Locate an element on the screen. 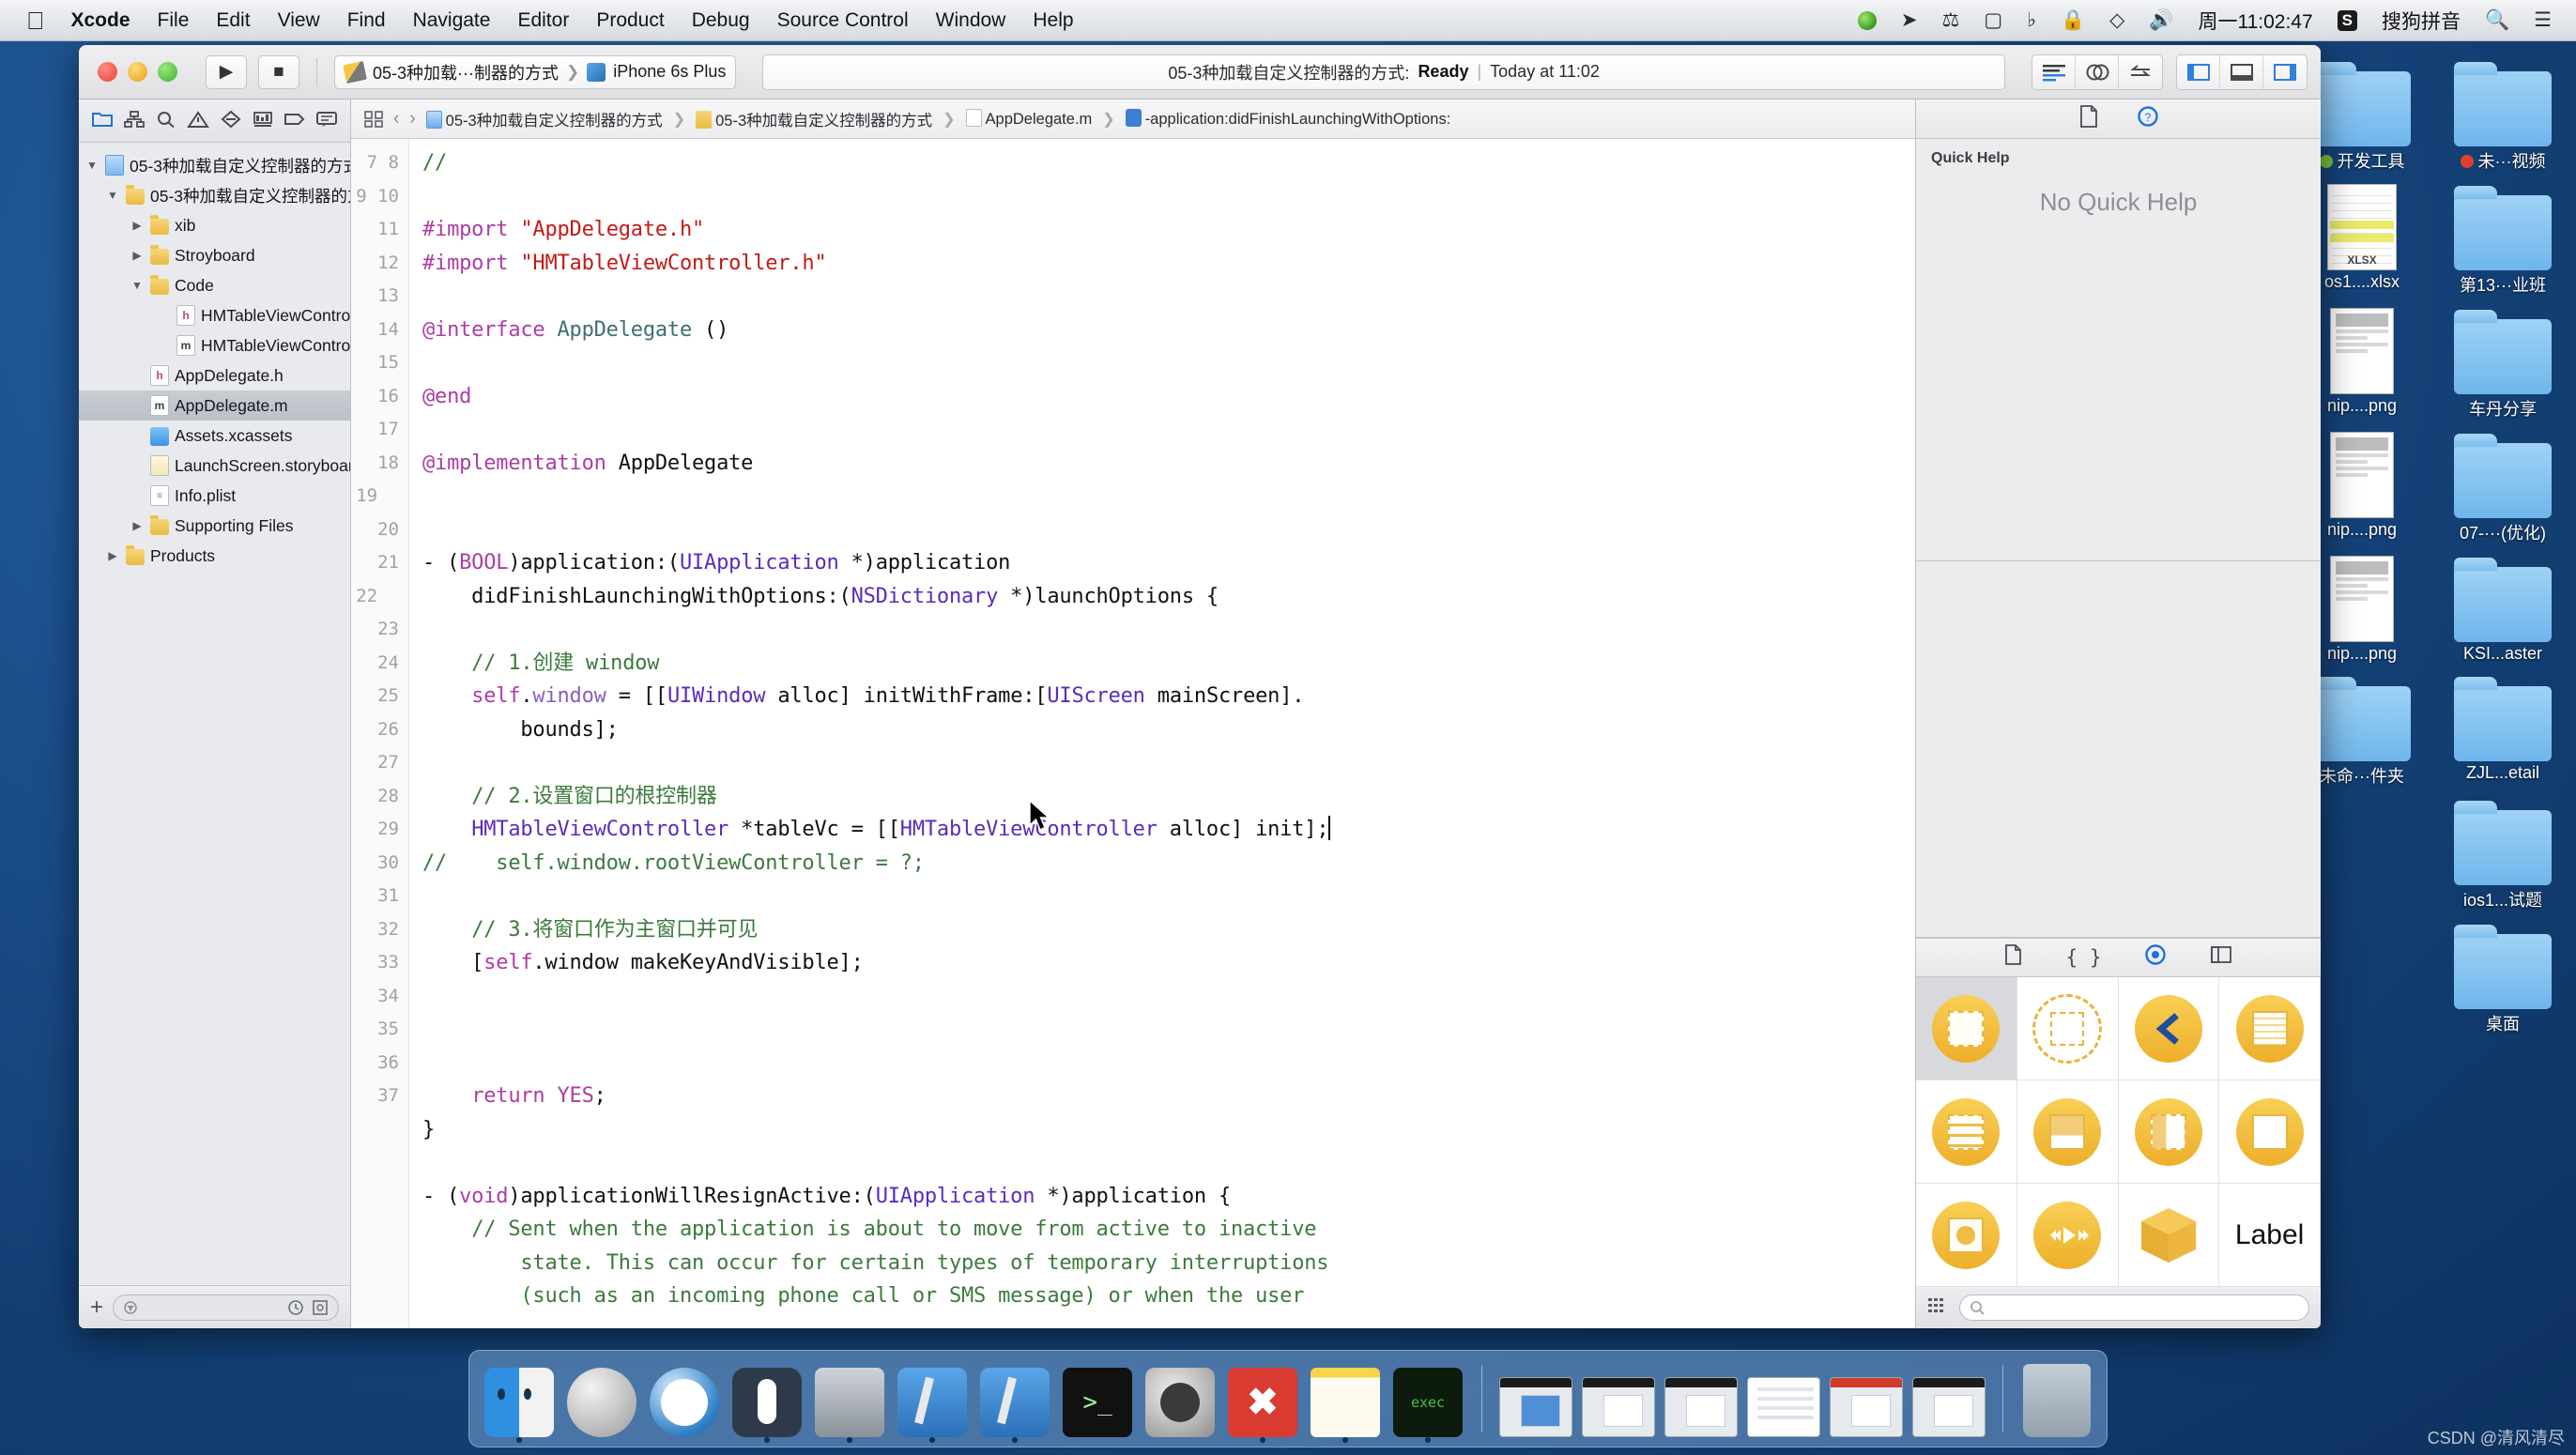  quick-help-inspector-icon: ? is located at coordinates (2148, 119).